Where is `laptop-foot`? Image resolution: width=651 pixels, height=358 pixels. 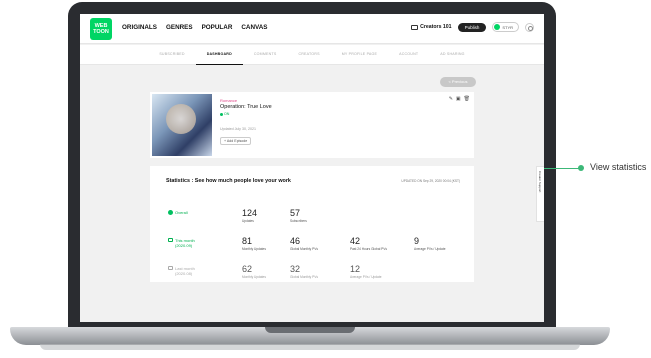
laptop-foot is located at coordinates (310, 347).